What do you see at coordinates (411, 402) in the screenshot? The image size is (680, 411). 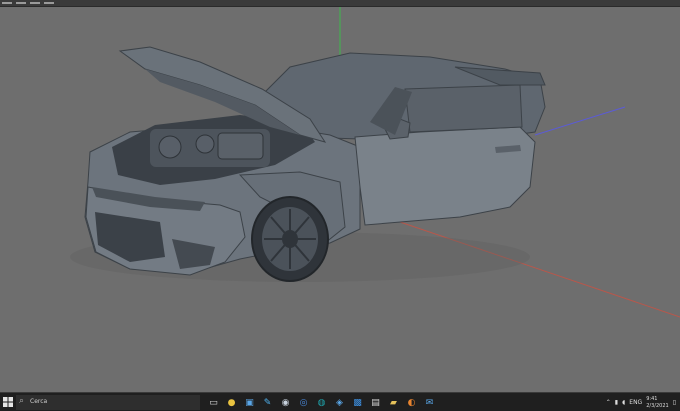 I see `blender-icon: ◐` at bounding box center [411, 402].